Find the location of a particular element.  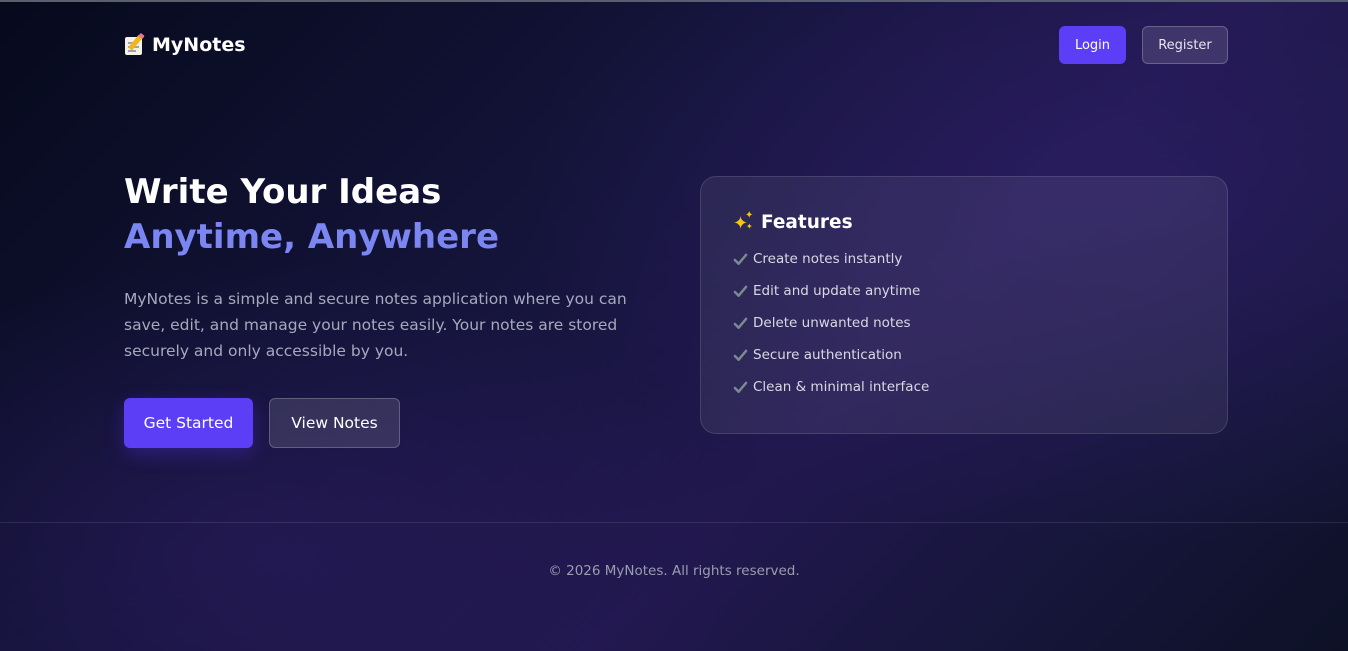

hero-actions: Get Started View Notes is located at coordinates (394, 423).